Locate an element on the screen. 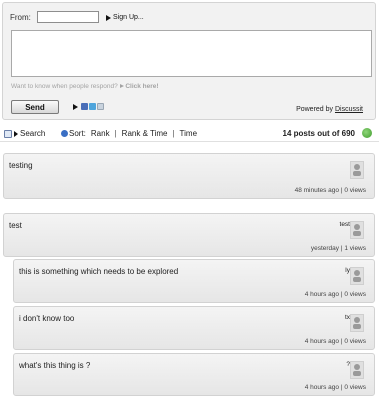 The height and width of the screenshot is (400, 379). sort-time: Time is located at coordinates (188, 133).